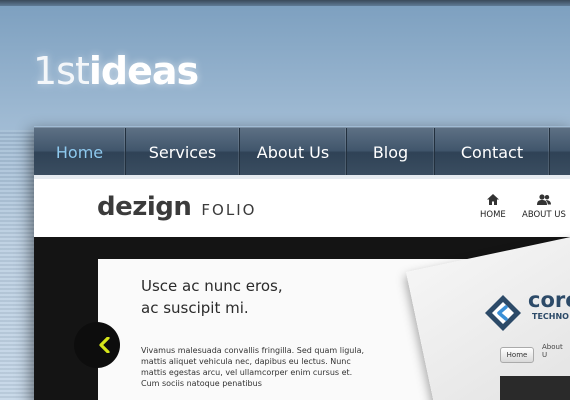 Image resolution: width=570 pixels, height=400 pixels. What do you see at coordinates (549, 300) in the screenshot?
I see `mockup-logo-text: core` at bounding box center [549, 300].